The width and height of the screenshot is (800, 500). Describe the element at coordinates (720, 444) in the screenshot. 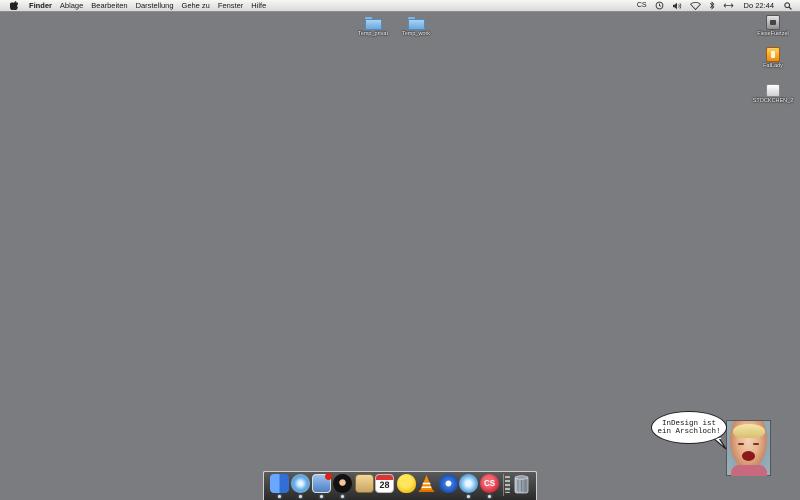

I see `speech-bubble-tail` at that location.